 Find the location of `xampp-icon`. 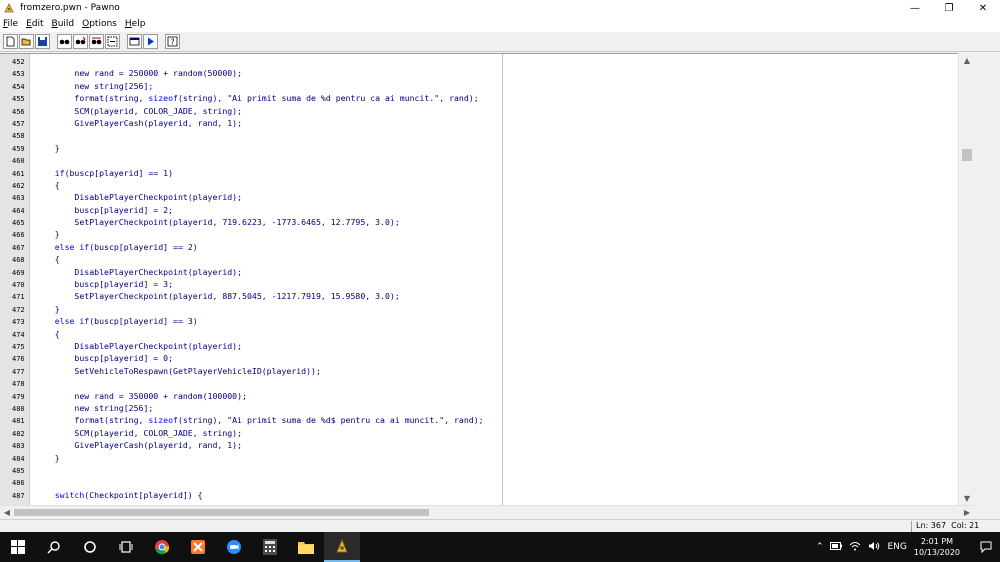

xampp-icon is located at coordinates (198, 547).